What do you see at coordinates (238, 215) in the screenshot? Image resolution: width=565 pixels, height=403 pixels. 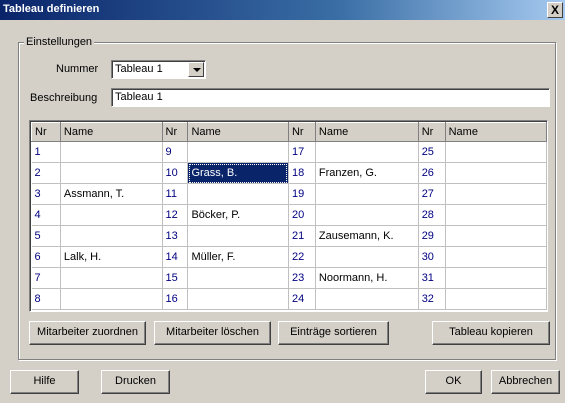 I see `employee-name-cell: Böcker, P.` at bounding box center [238, 215].